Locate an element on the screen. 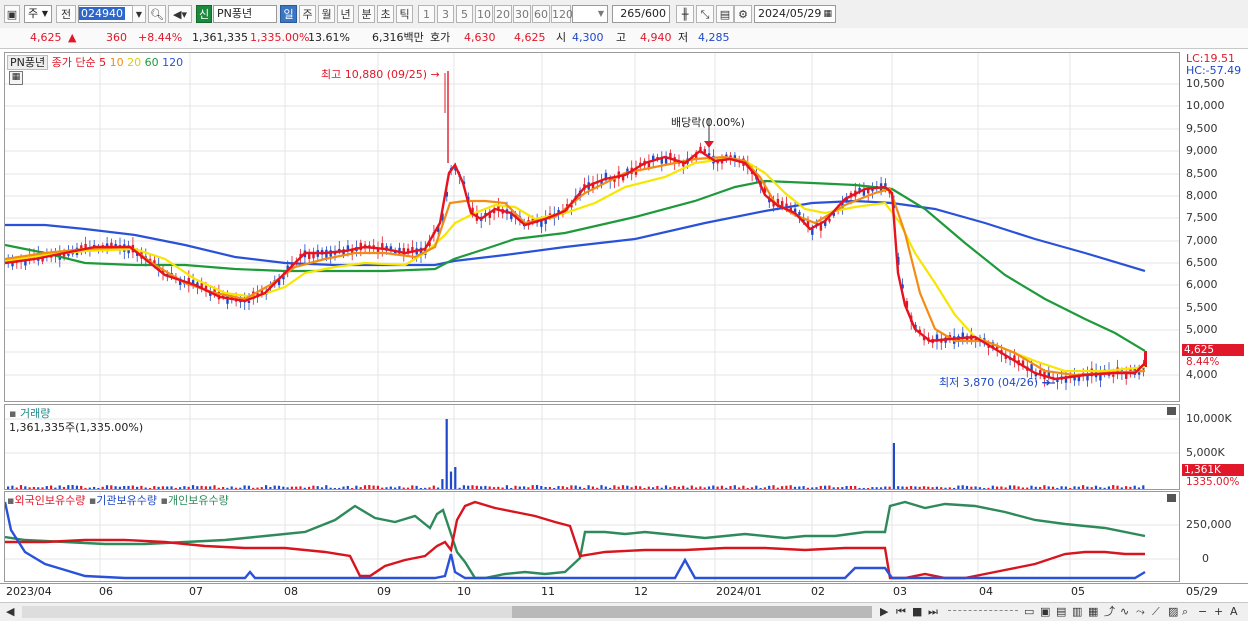 This screenshot has width=1248, height=621. interval-10: 10 is located at coordinates (484, 14).